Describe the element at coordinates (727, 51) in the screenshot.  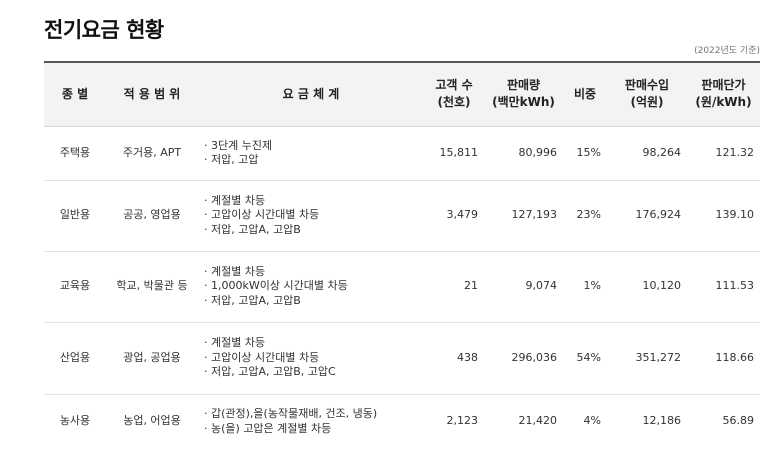
I see `base-year-note: (2022년도 기준)` at that location.